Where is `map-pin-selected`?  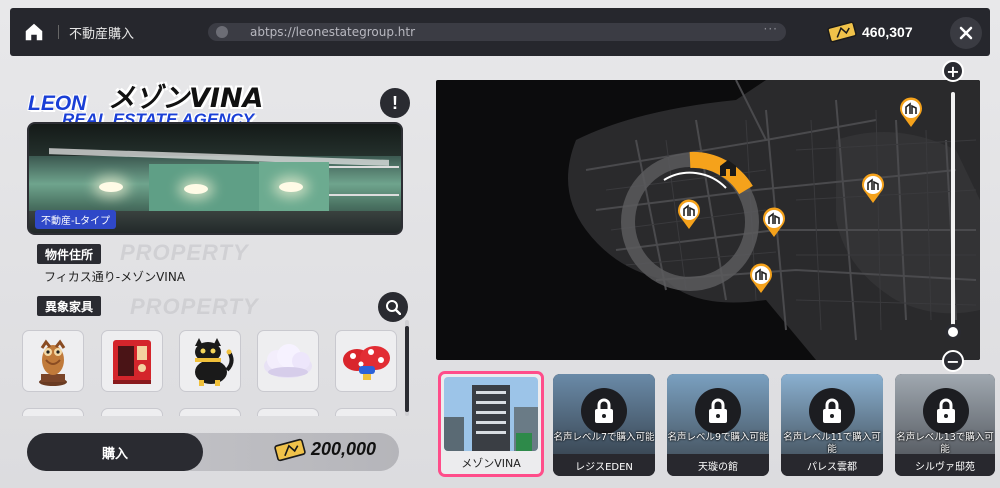
map-pin-selected is located at coordinates (728, 170).